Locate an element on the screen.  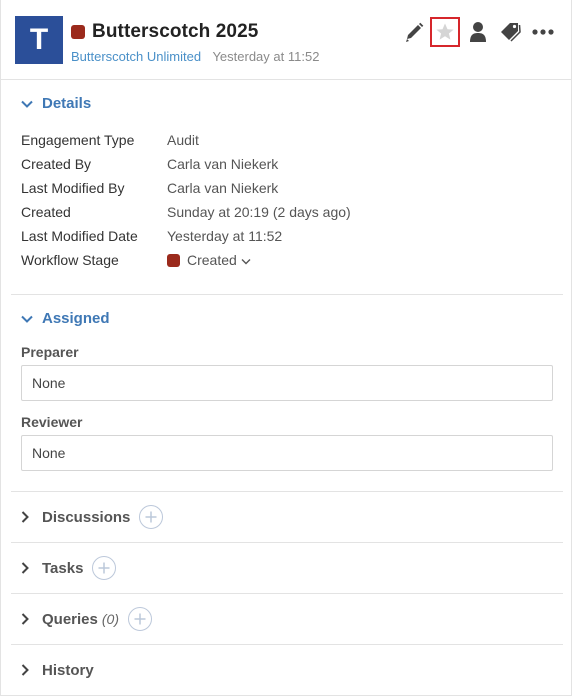
detail-label: Engagement Type is located at coordinates (78, 140).